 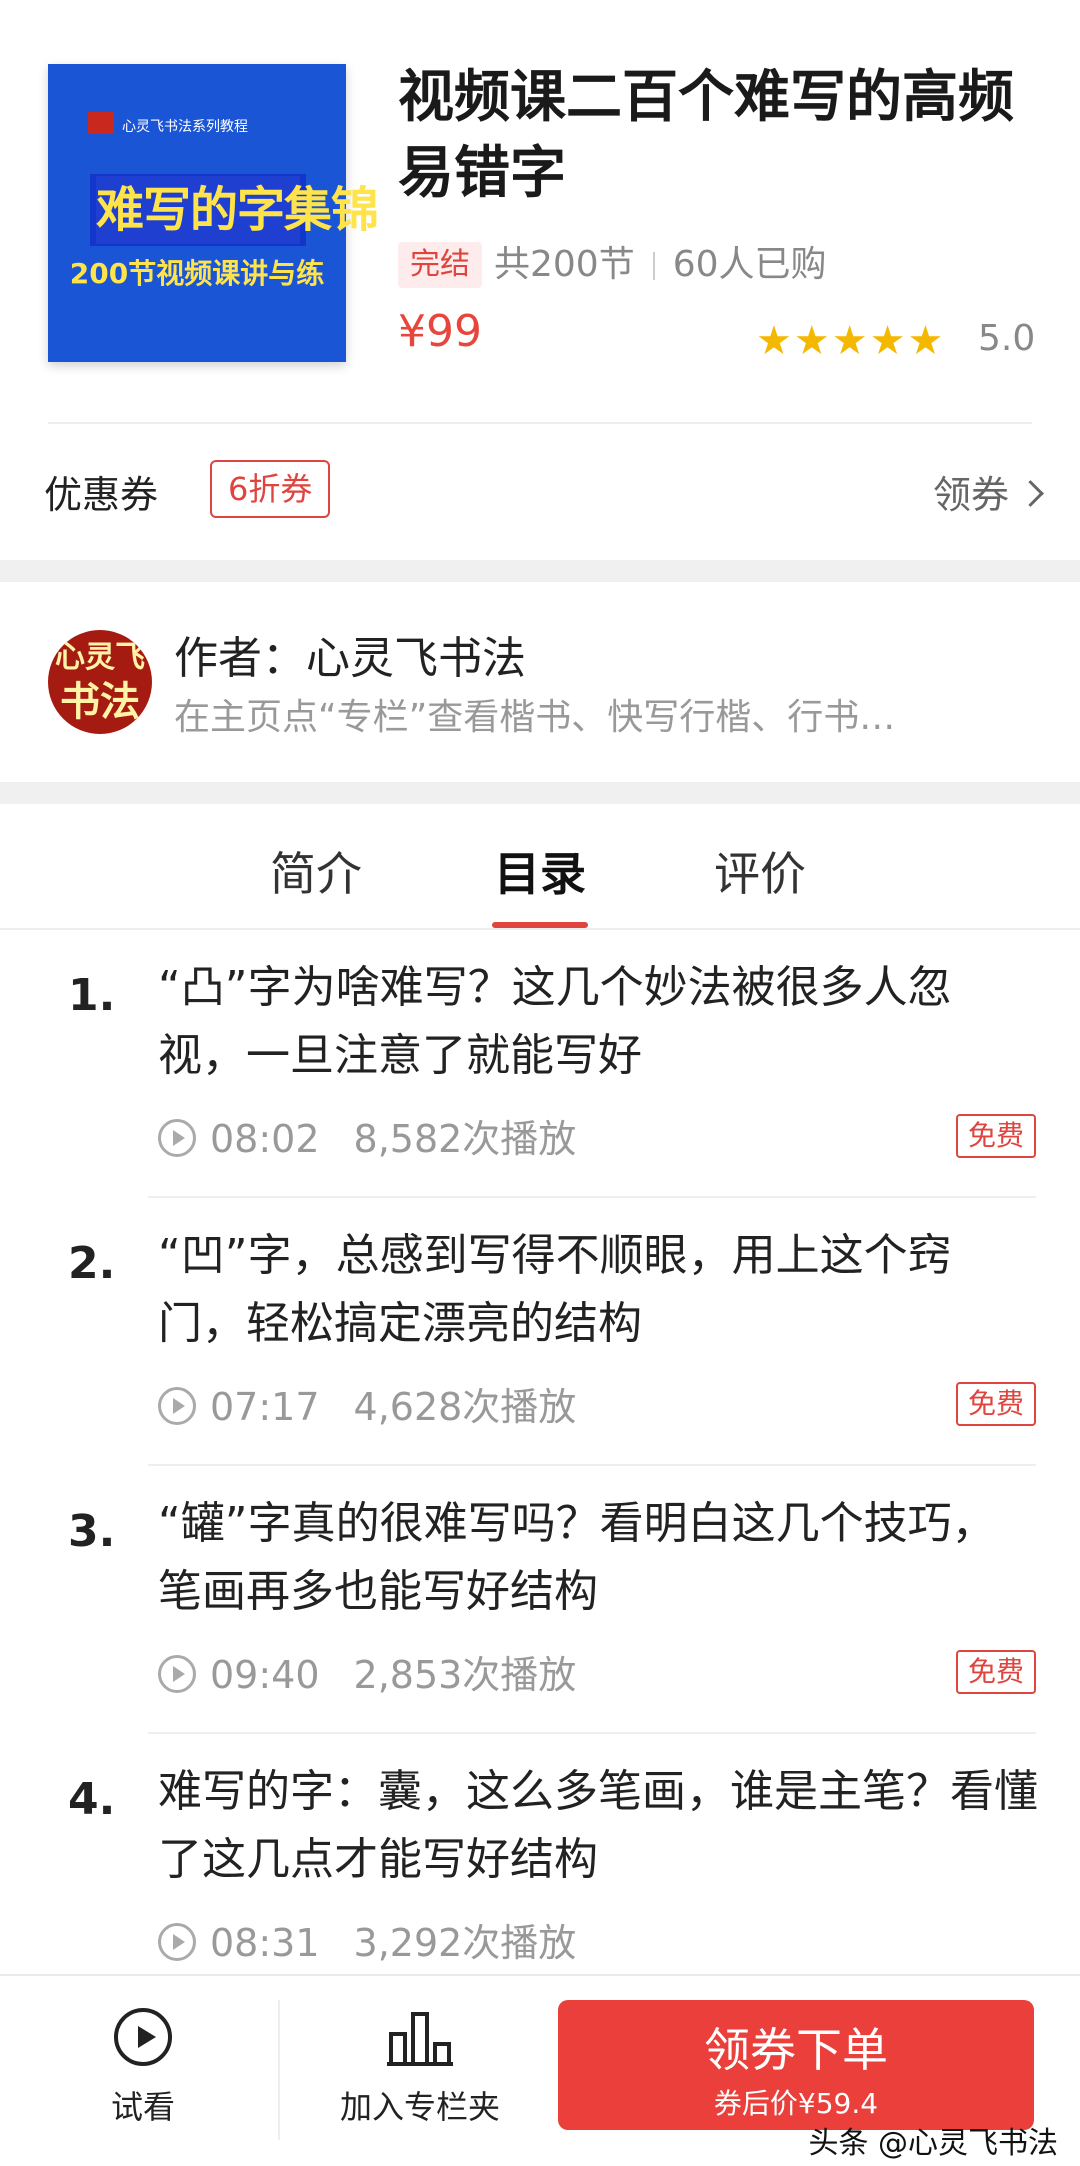 What do you see at coordinates (265, 1675) in the screenshot?
I see `lesson-duration: 09:40` at bounding box center [265, 1675].